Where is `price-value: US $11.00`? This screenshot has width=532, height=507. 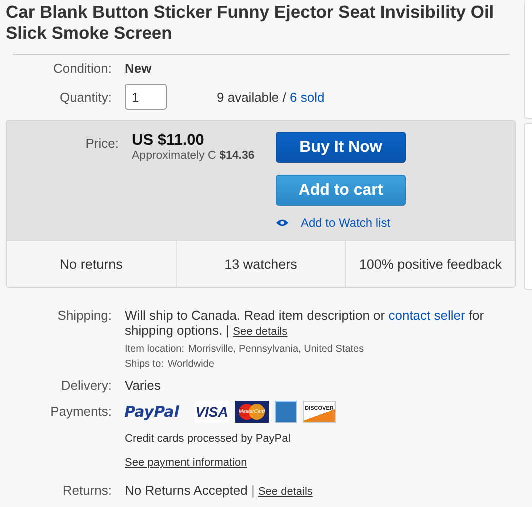 price-value: US $11.00 is located at coordinates (169, 141).